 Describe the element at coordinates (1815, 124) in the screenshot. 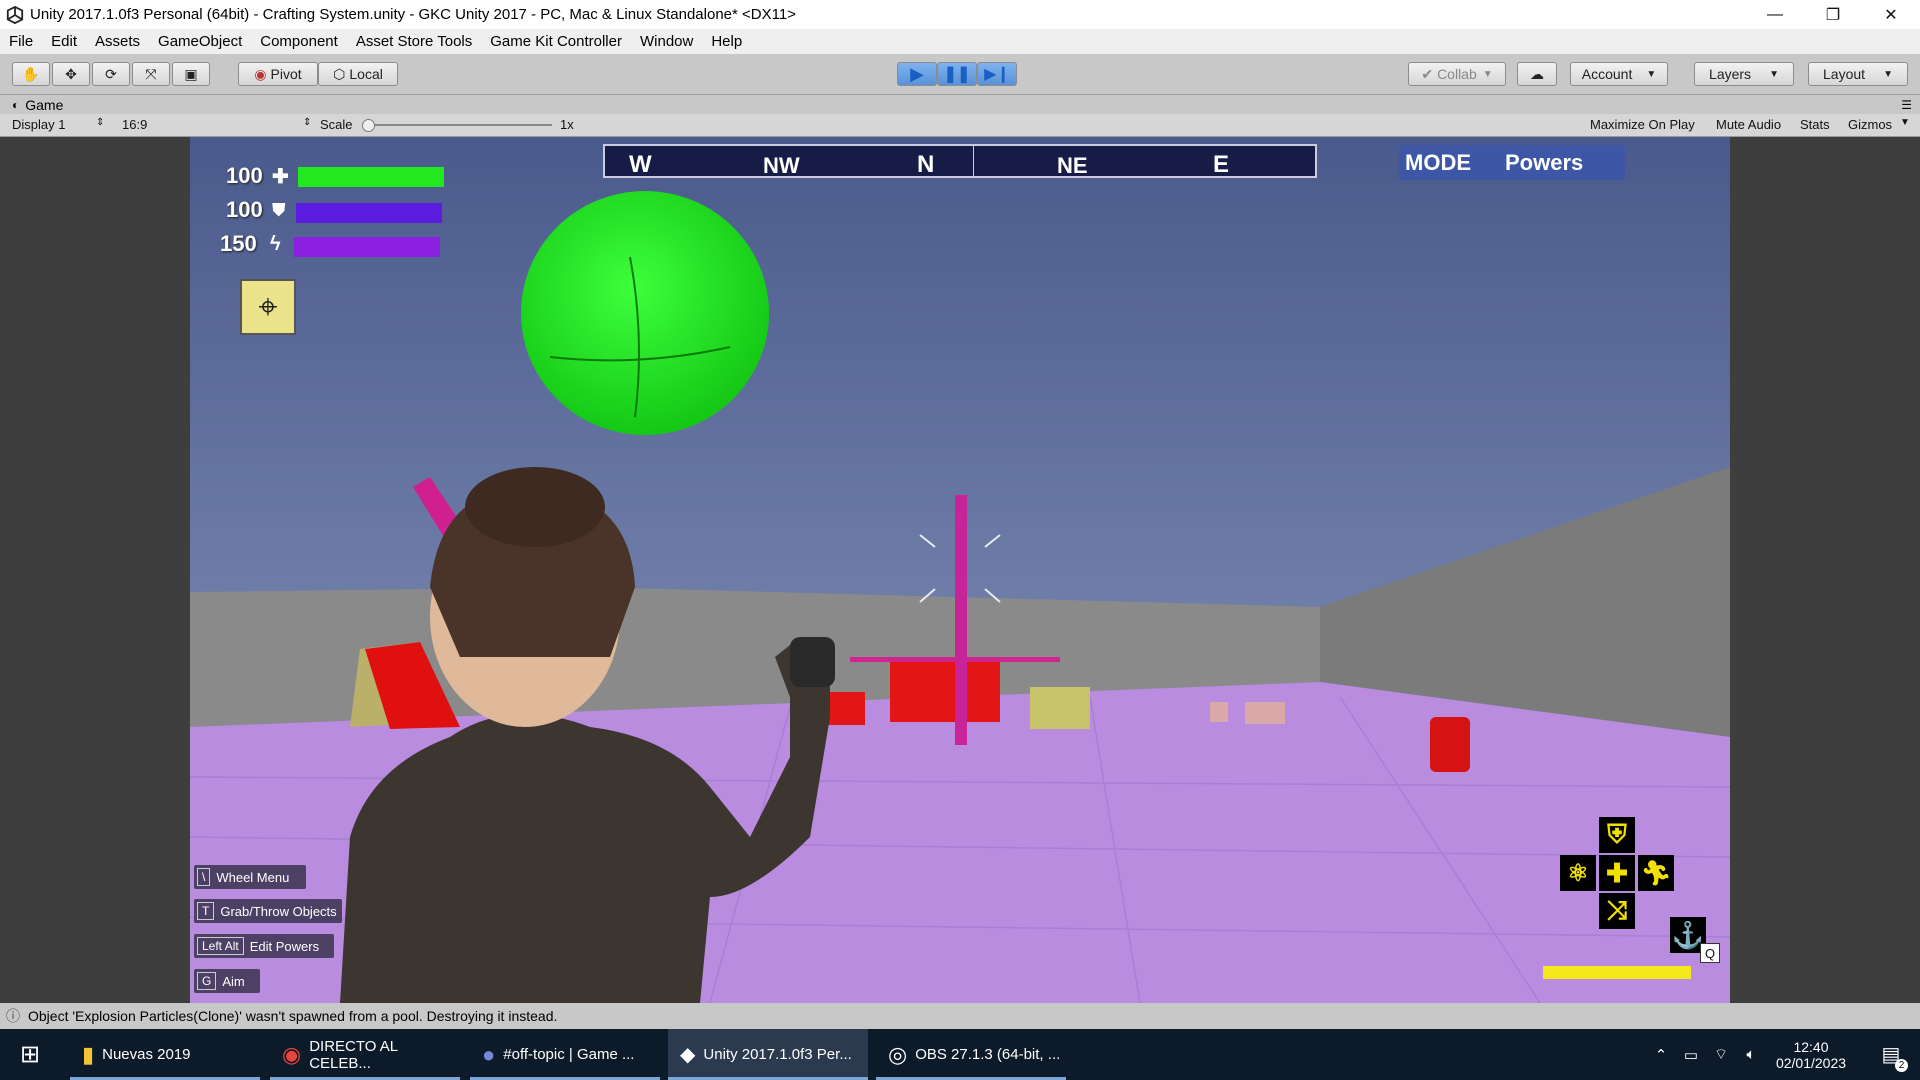

I see `stats-toggle: Stats` at that location.